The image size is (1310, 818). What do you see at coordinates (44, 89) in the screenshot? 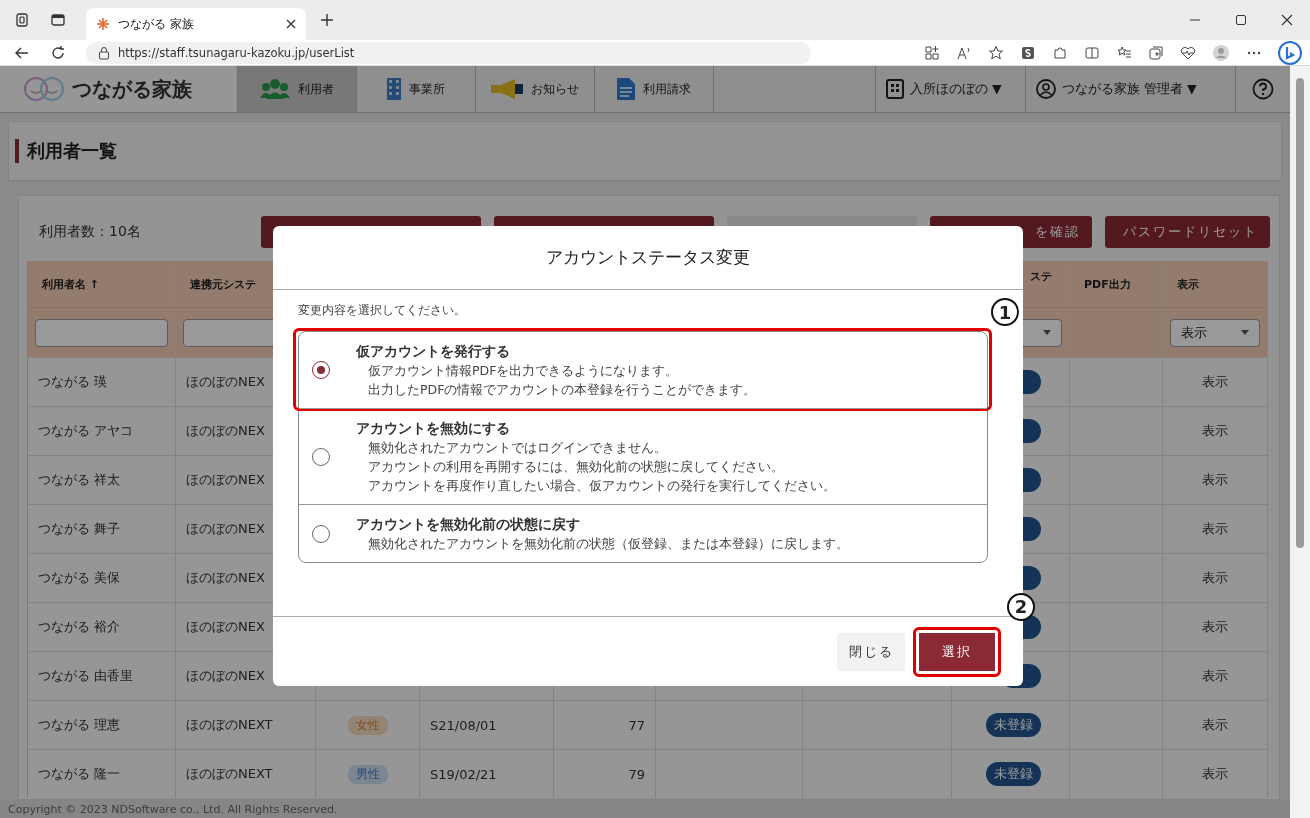
I see `linked-faces-icon` at bounding box center [44, 89].